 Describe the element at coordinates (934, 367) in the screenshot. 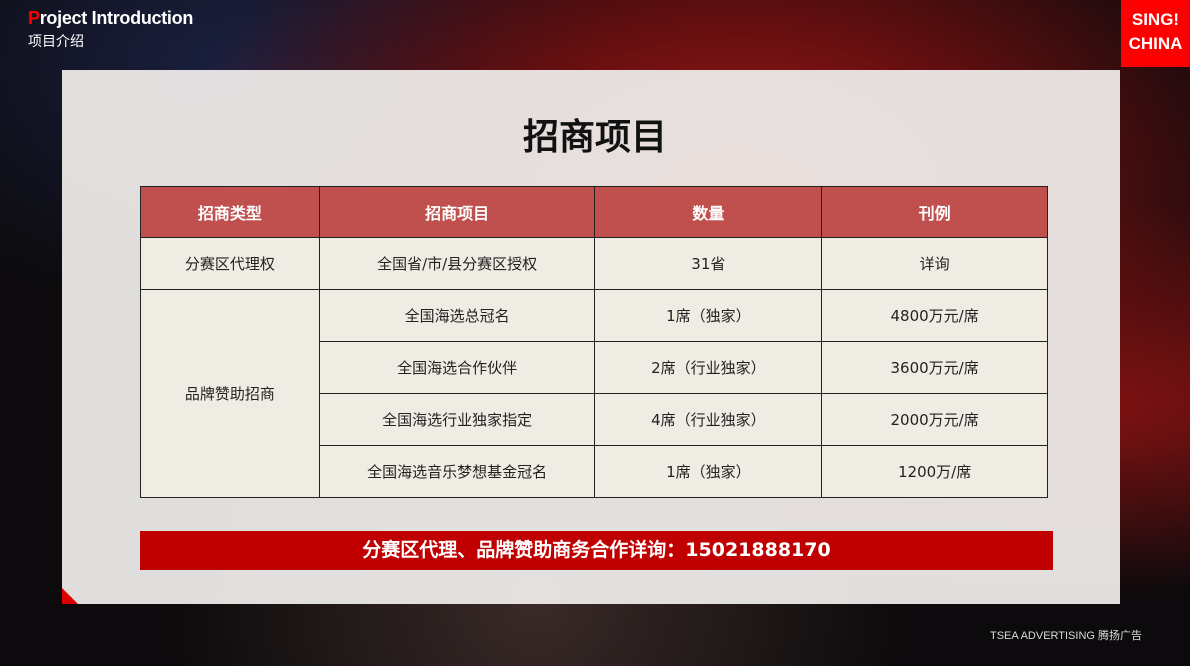

I see `price-cell: 3600万元/席` at that location.